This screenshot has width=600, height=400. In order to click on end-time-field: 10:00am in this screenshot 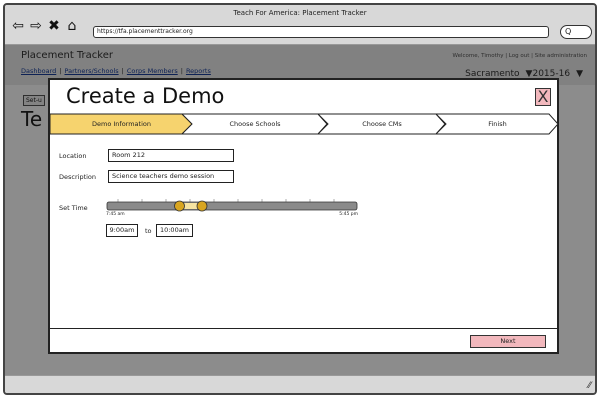, I will do `click(174, 230)`.